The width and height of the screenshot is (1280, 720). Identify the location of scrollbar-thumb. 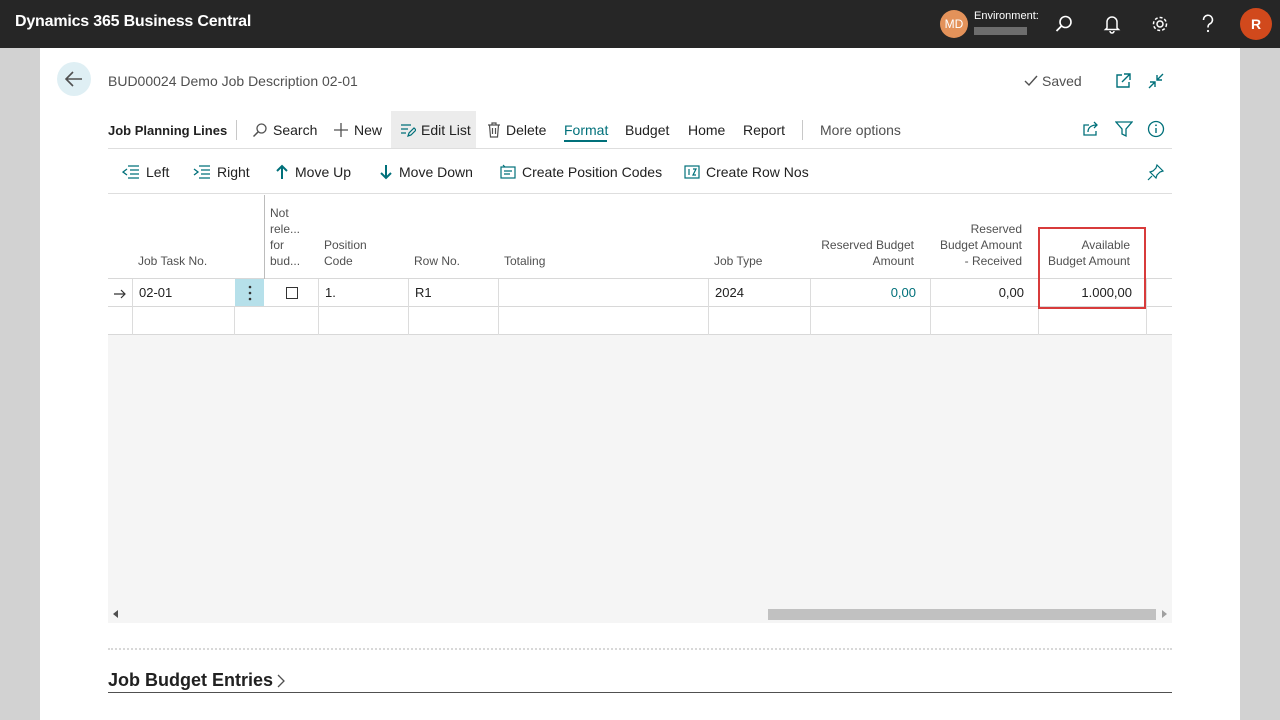
(962, 614).